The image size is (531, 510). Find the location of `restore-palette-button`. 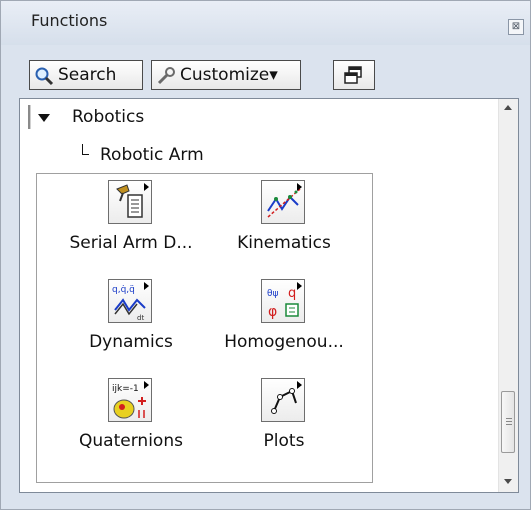

restore-palette-button is located at coordinates (354, 75).